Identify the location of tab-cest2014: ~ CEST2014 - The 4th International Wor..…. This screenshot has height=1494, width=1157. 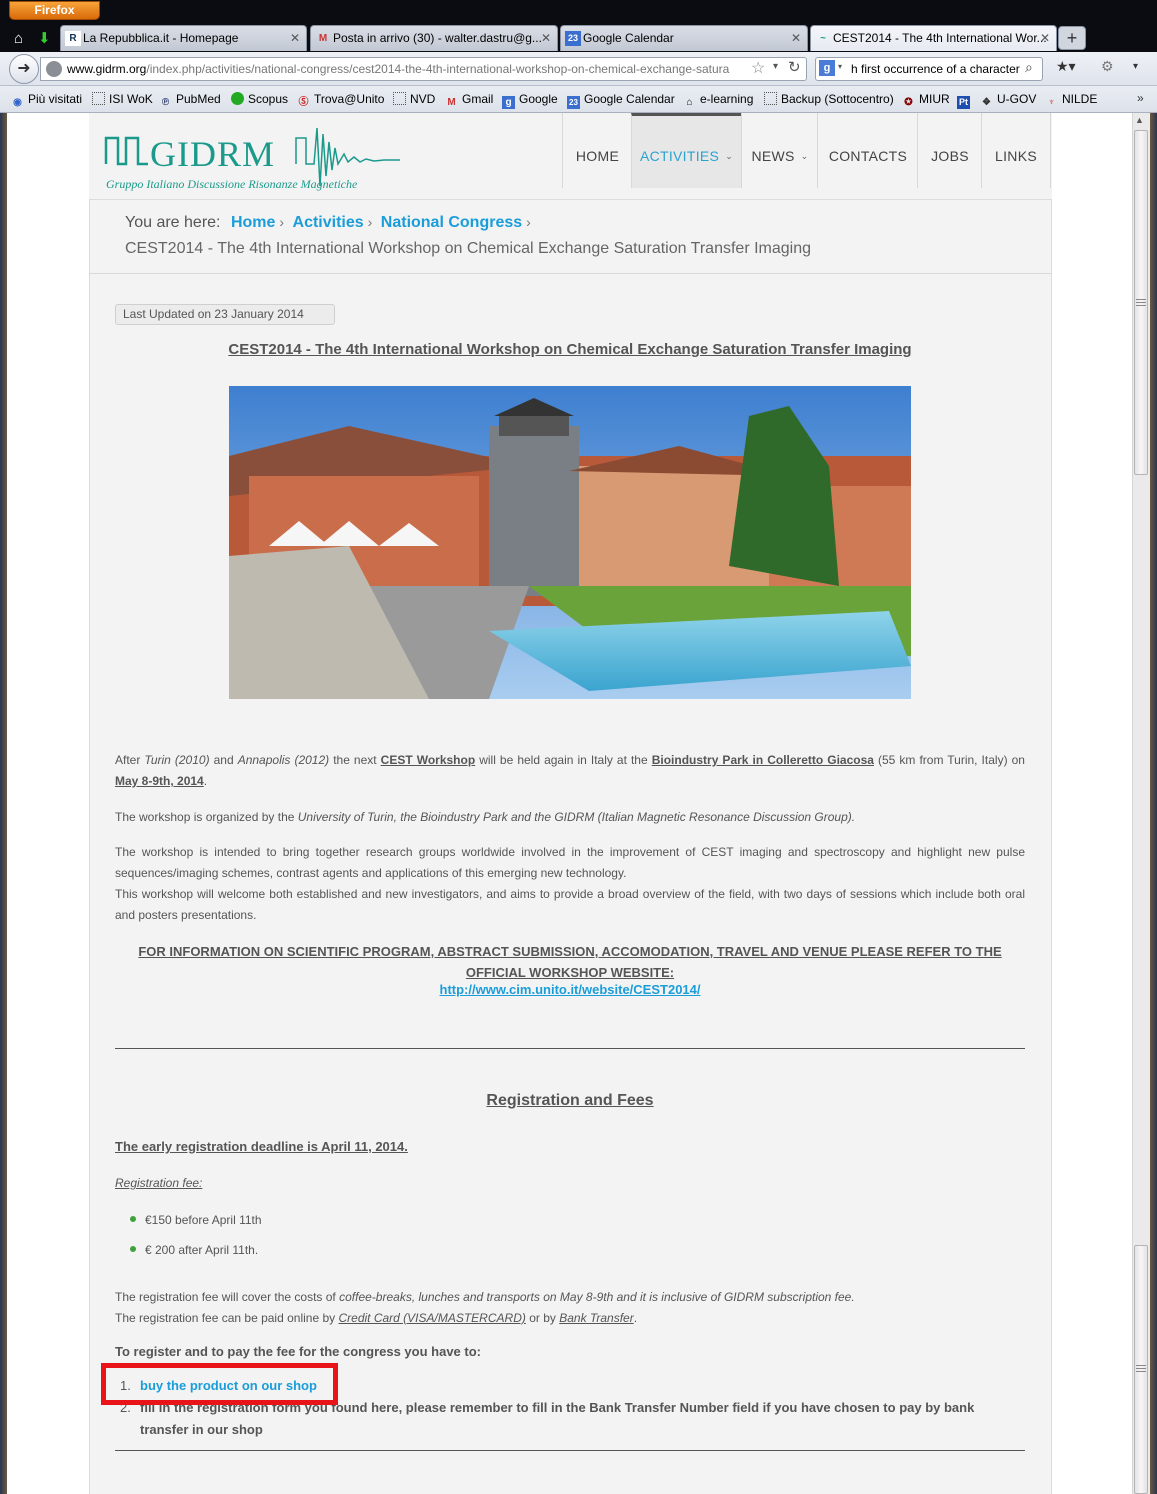
(933, 38).